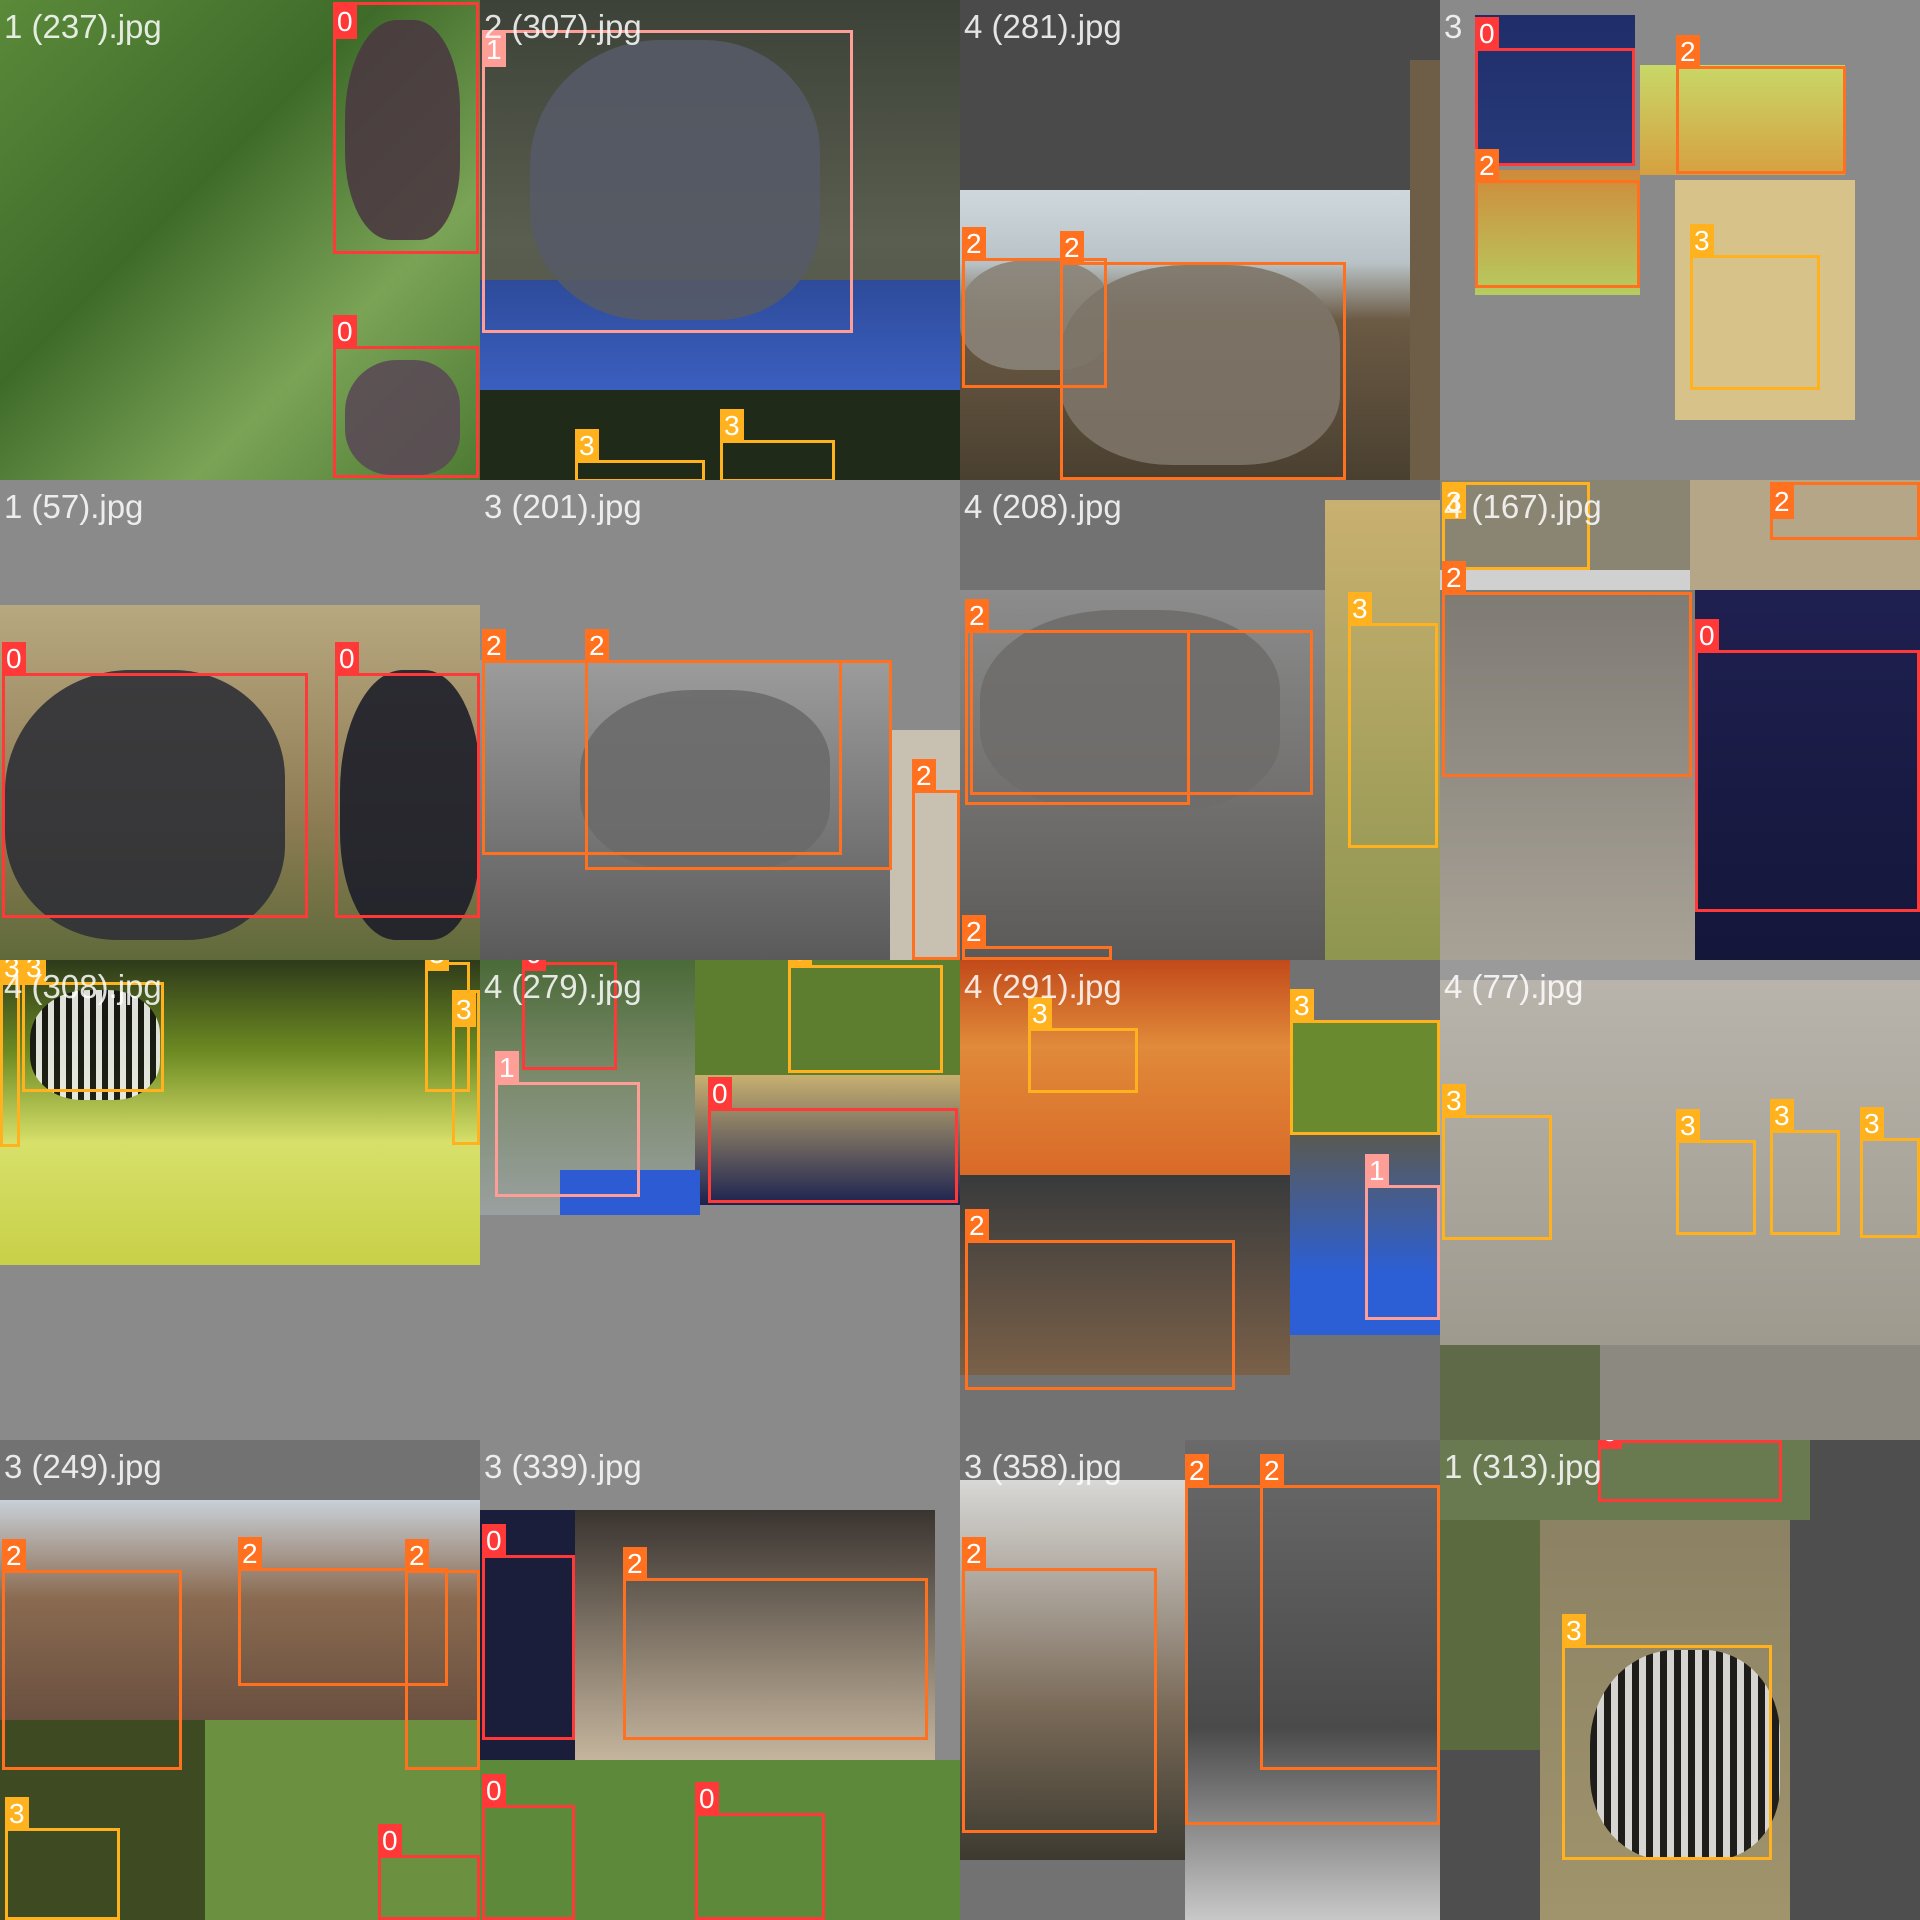 The width and height of the screenshot is (1920, 1920). I want to click on tile-title: 2 (307).jpg, so click(563, 26).